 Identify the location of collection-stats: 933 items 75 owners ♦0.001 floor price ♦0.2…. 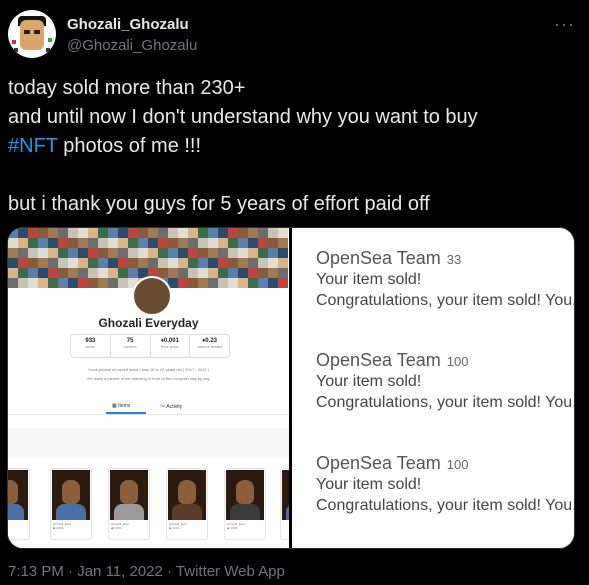
(150, 346).